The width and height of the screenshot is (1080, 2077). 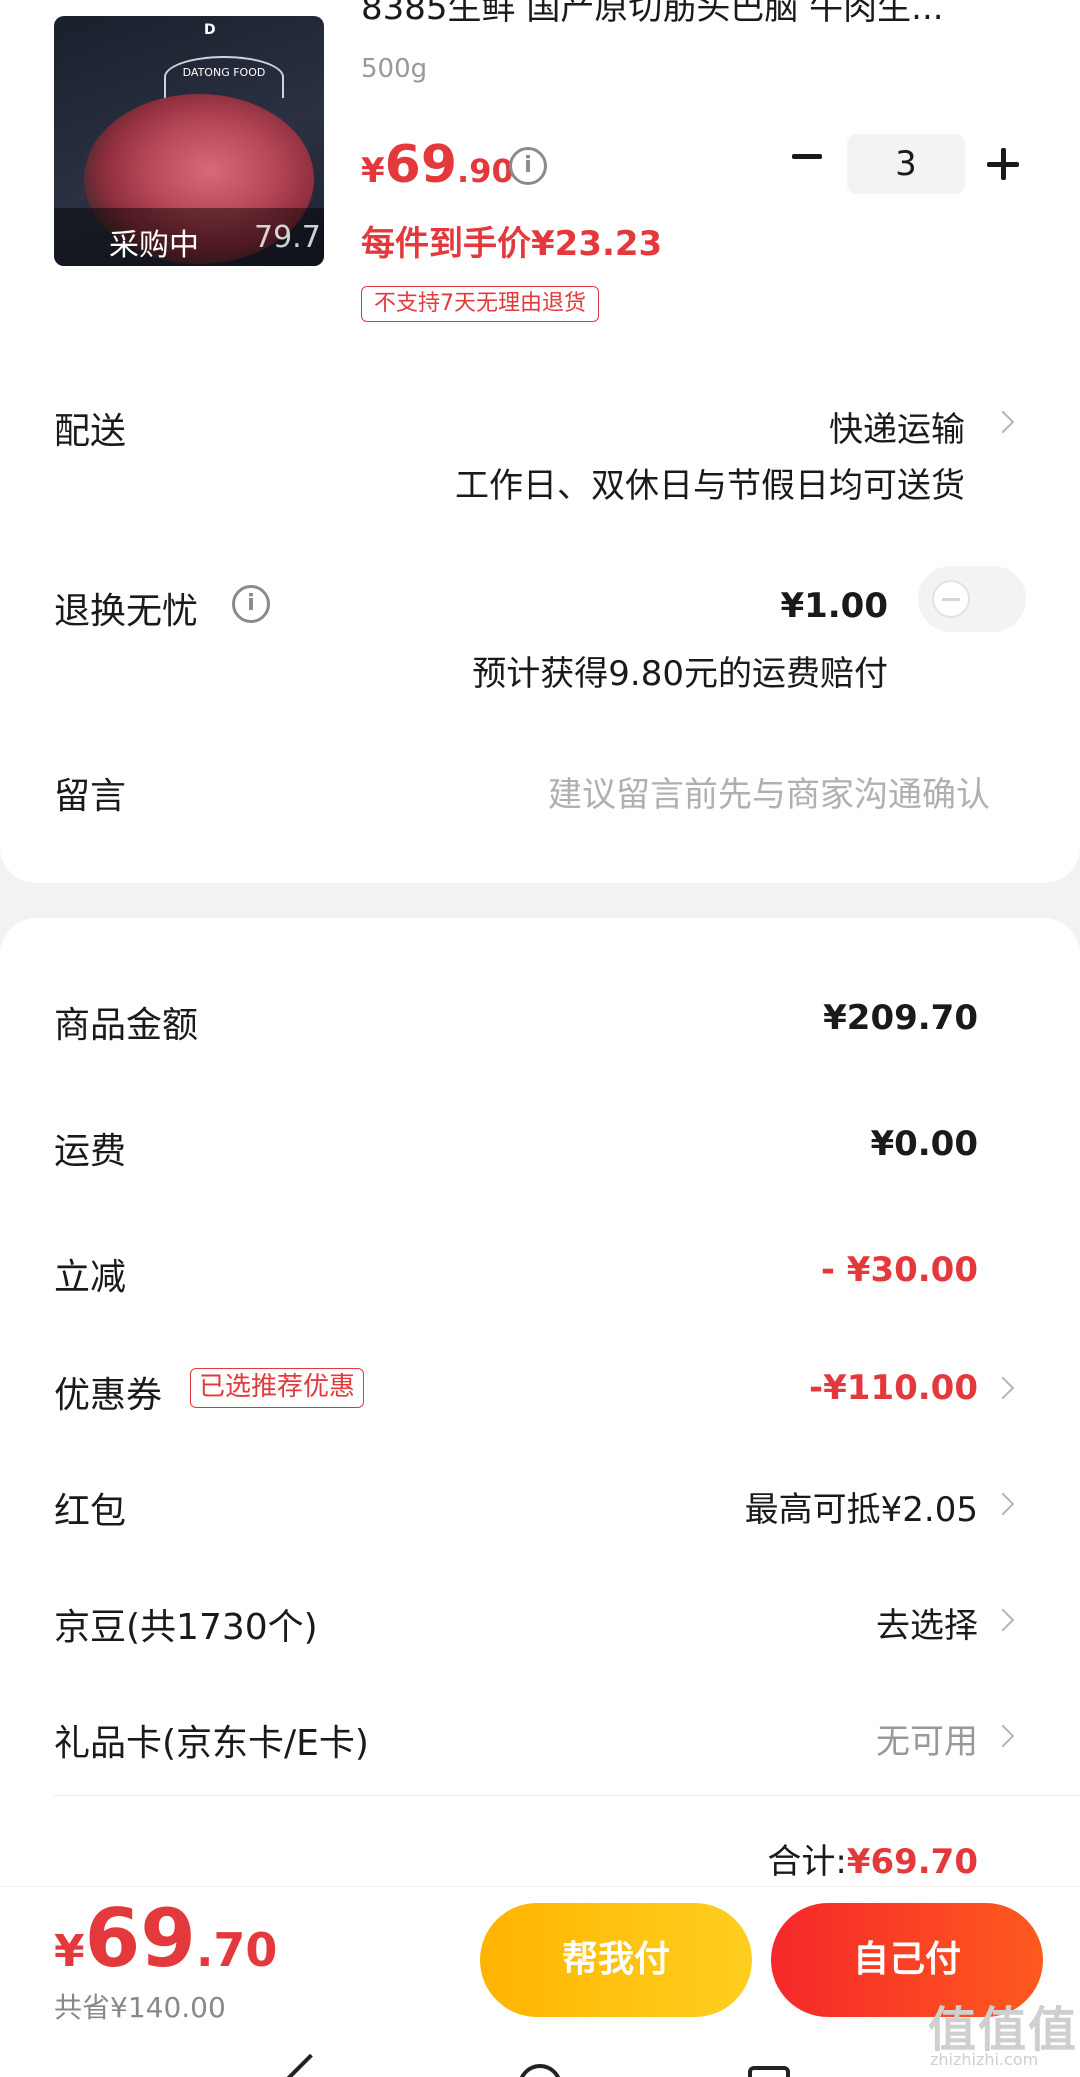 What do you see at coordinates (769, 791) in the screenshot?
I see `message-input: 建议留言前先与商家沟通确认` at bounding box center [769, 791].